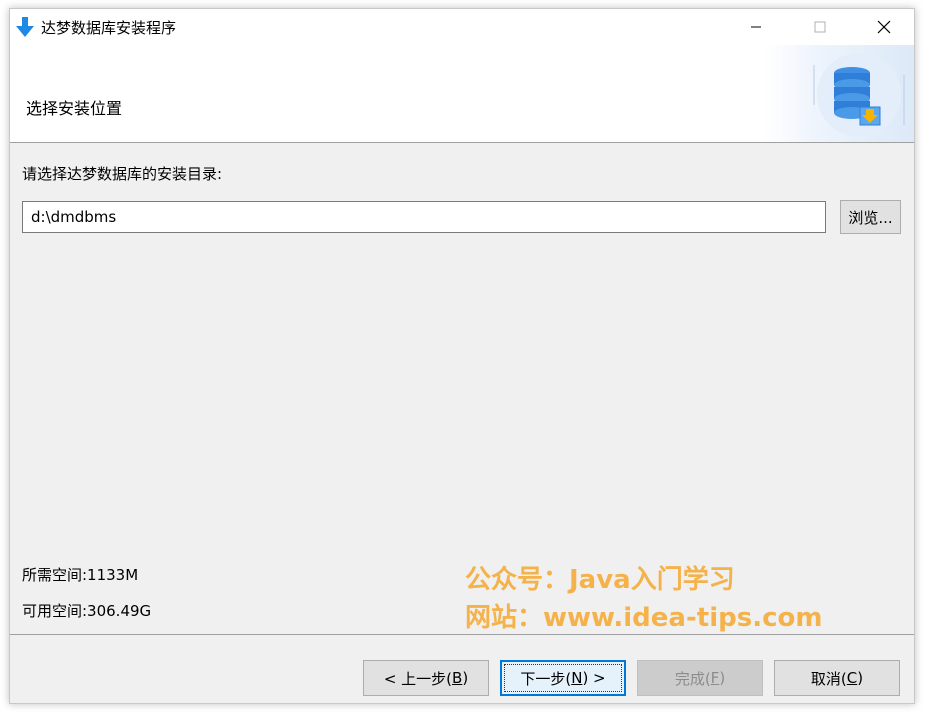  I want to click on header-banner, so click(839, 93).